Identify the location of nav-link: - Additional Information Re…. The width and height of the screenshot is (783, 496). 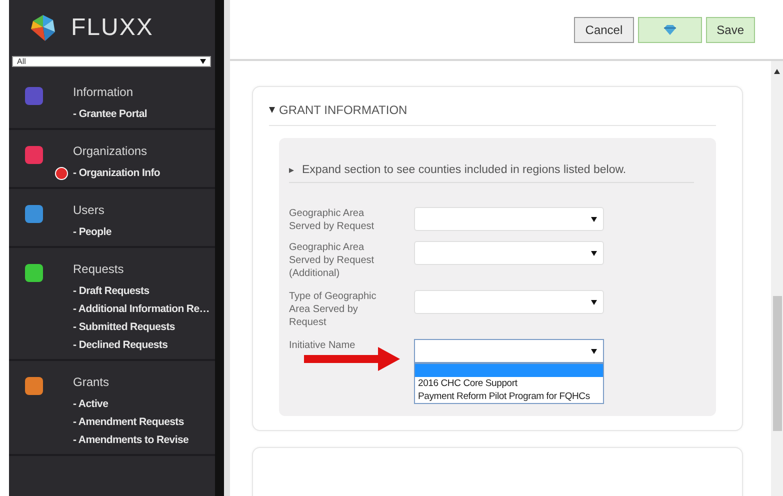
(141, 309).